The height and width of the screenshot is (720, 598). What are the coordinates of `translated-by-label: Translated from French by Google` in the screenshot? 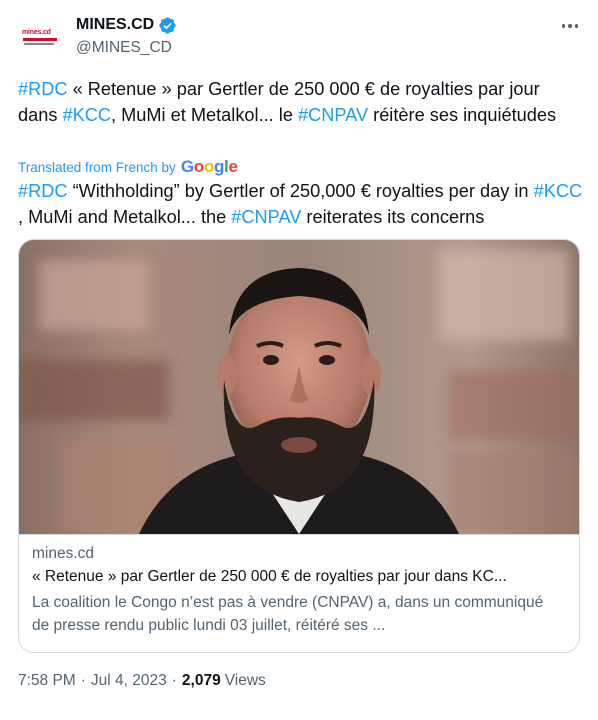 It's located at (128, 167).